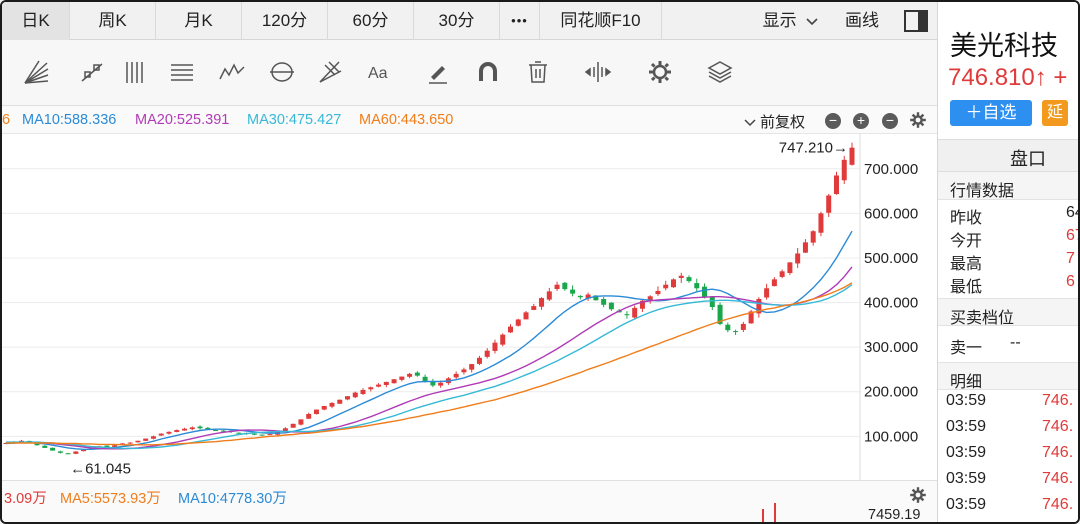  I want to click on display-label: 显示, so click(779, 20).